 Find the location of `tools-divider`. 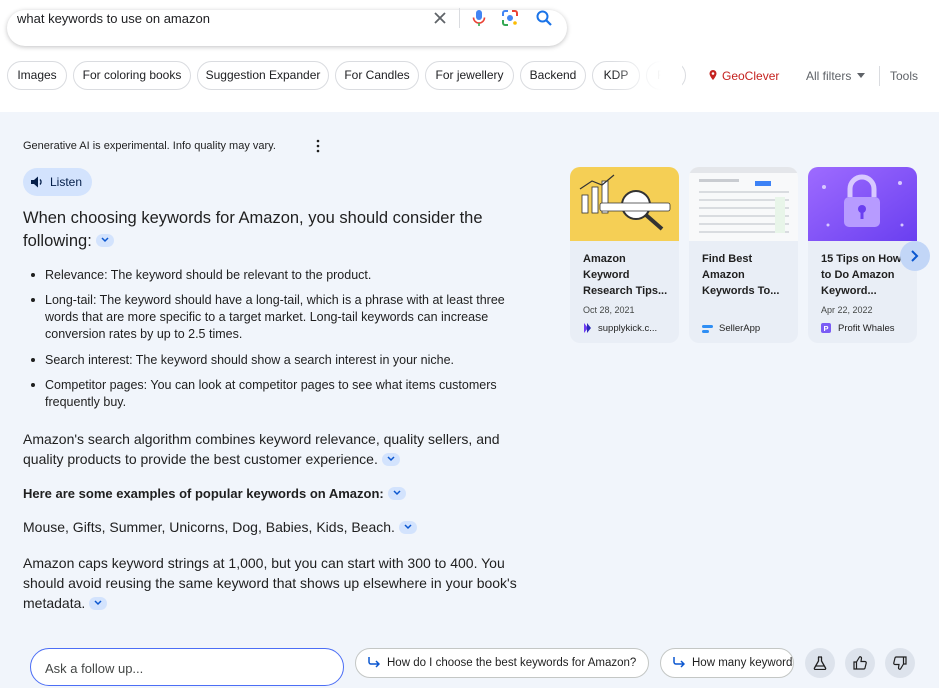

tools-divider is located at coordinates (879, 76).